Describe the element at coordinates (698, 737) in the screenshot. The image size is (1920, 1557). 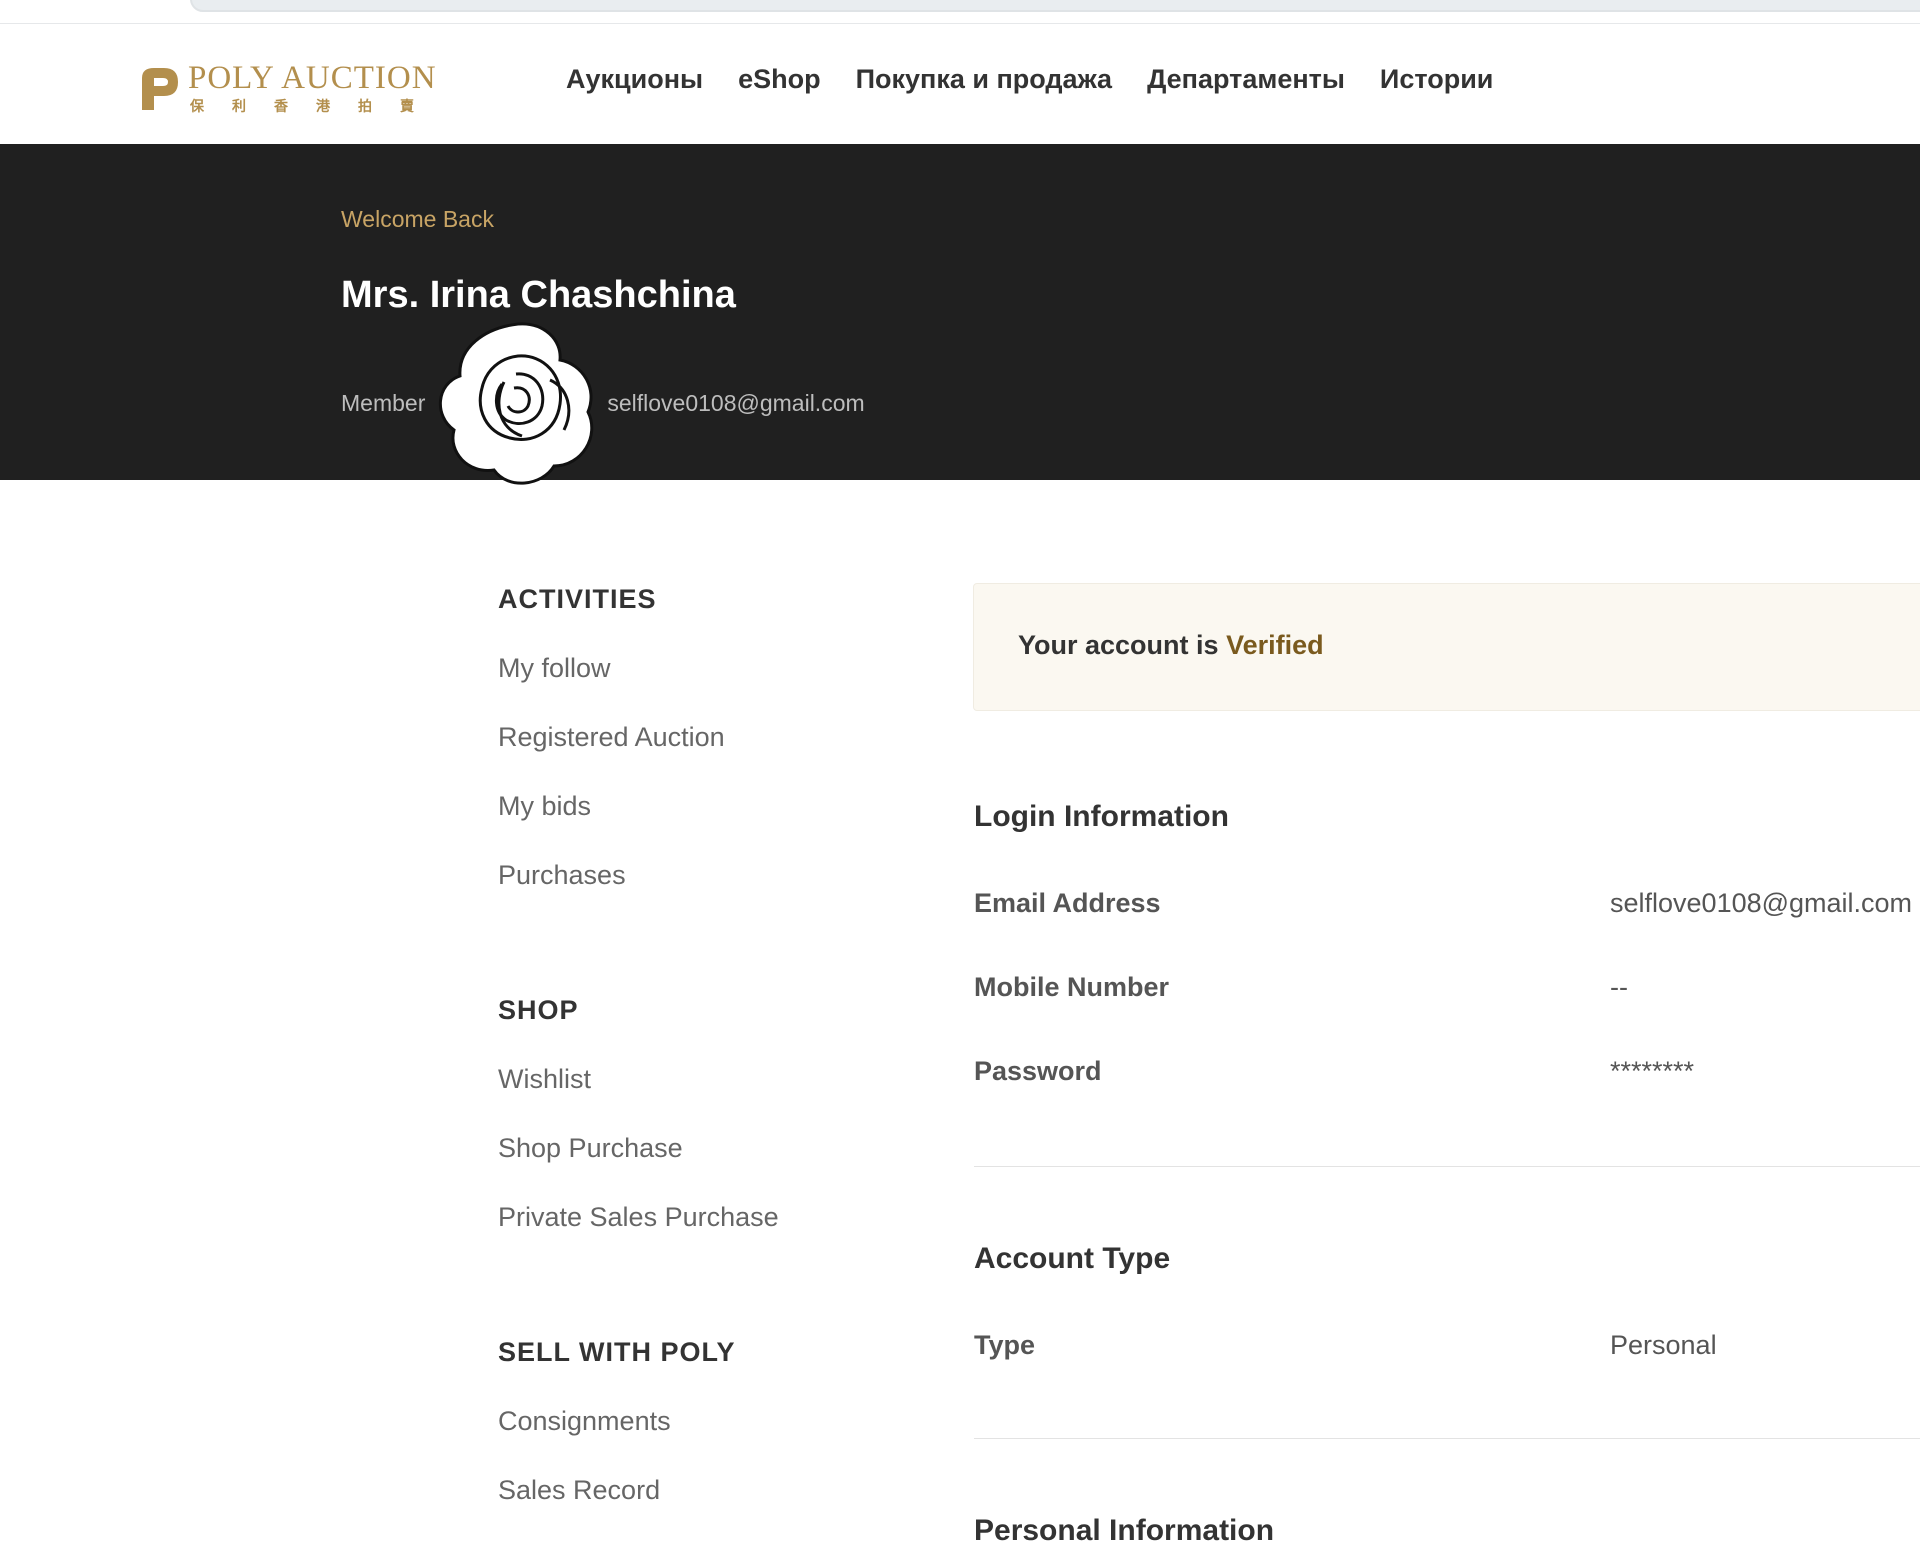
I see `sidebar-item-registered-auction: Registered Auction` at that location.